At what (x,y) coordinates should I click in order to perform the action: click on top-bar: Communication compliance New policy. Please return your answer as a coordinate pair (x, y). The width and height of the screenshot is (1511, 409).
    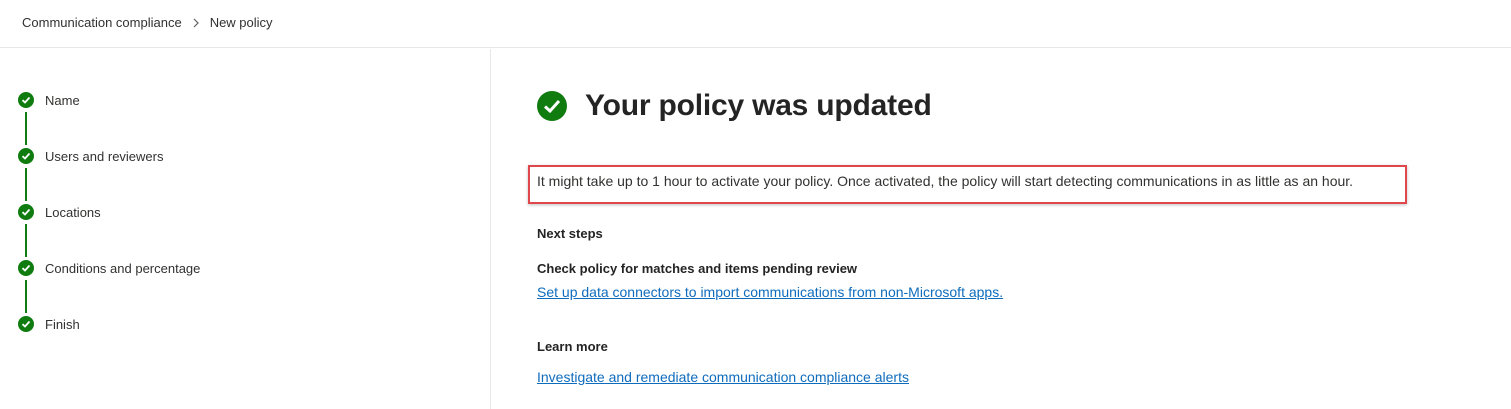
    Looking at the image, I should click on (755, 24).